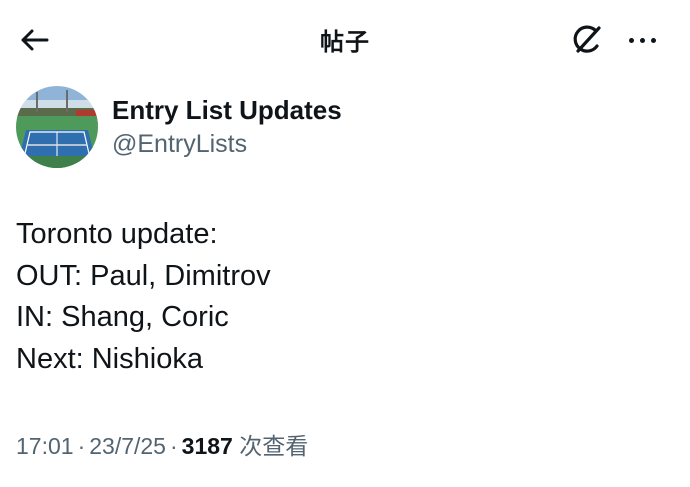  What do you see at coordinates (274, 446) in the screenshot?
I see `views-label: 次查看` at bounding box center [274, 446].